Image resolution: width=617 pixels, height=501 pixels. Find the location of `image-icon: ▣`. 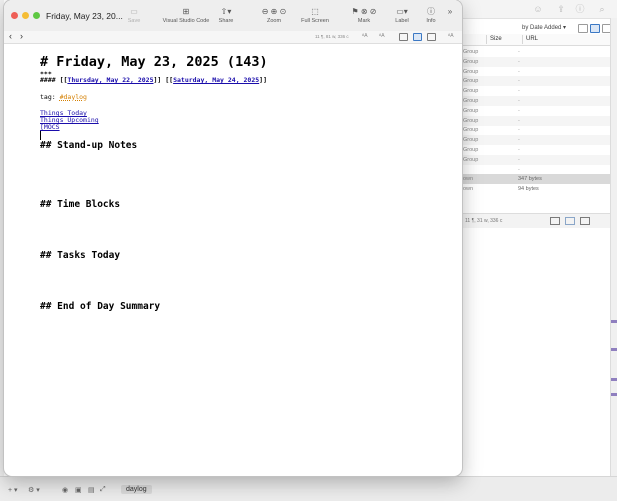

image-icon: ▣ is located at coordinates (78, 490).